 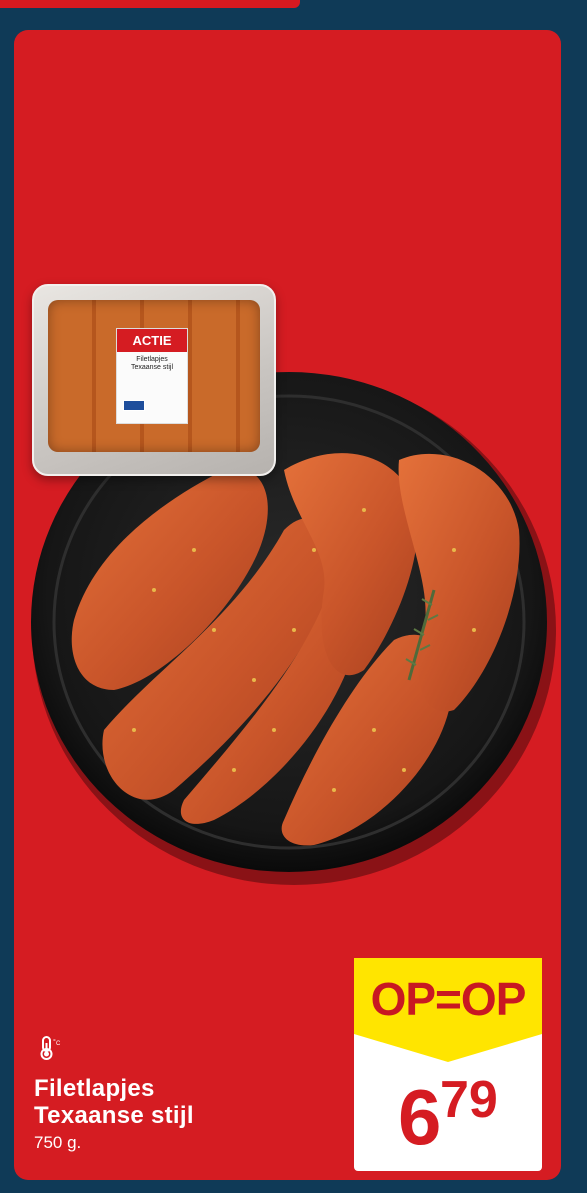 What do you see at coordinates (58, 1044) in the screenshot?
I see `svg-text: C` at bounding box center [58, 1044].